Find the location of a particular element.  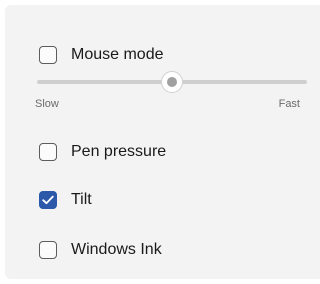

windows-ink-option: Windows Ink is located at coordinates (100, 250).